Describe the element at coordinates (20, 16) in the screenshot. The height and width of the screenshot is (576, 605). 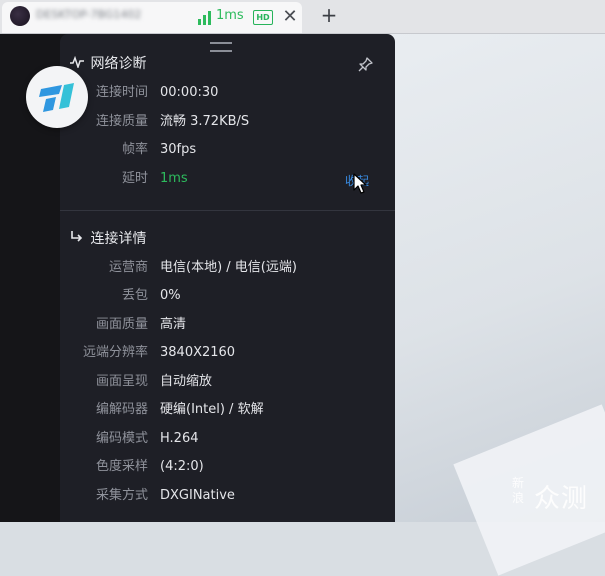
I see `remote-avatar-icon` at that location.